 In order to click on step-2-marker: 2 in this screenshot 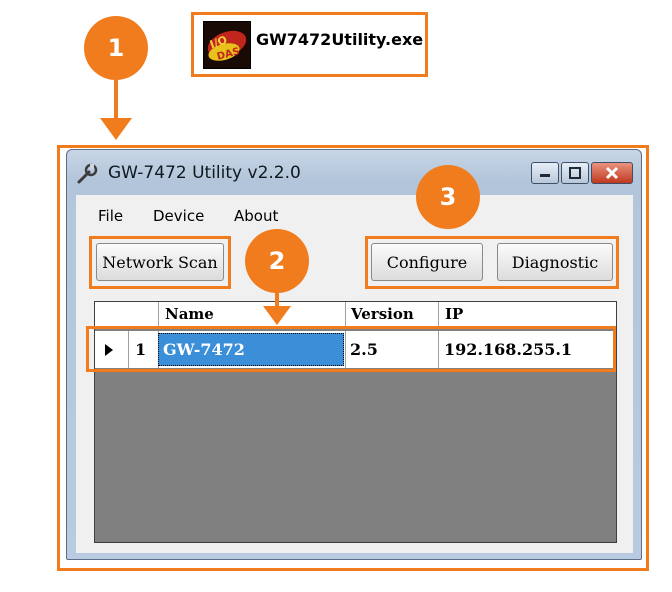, I will do `click(277, 261)`.